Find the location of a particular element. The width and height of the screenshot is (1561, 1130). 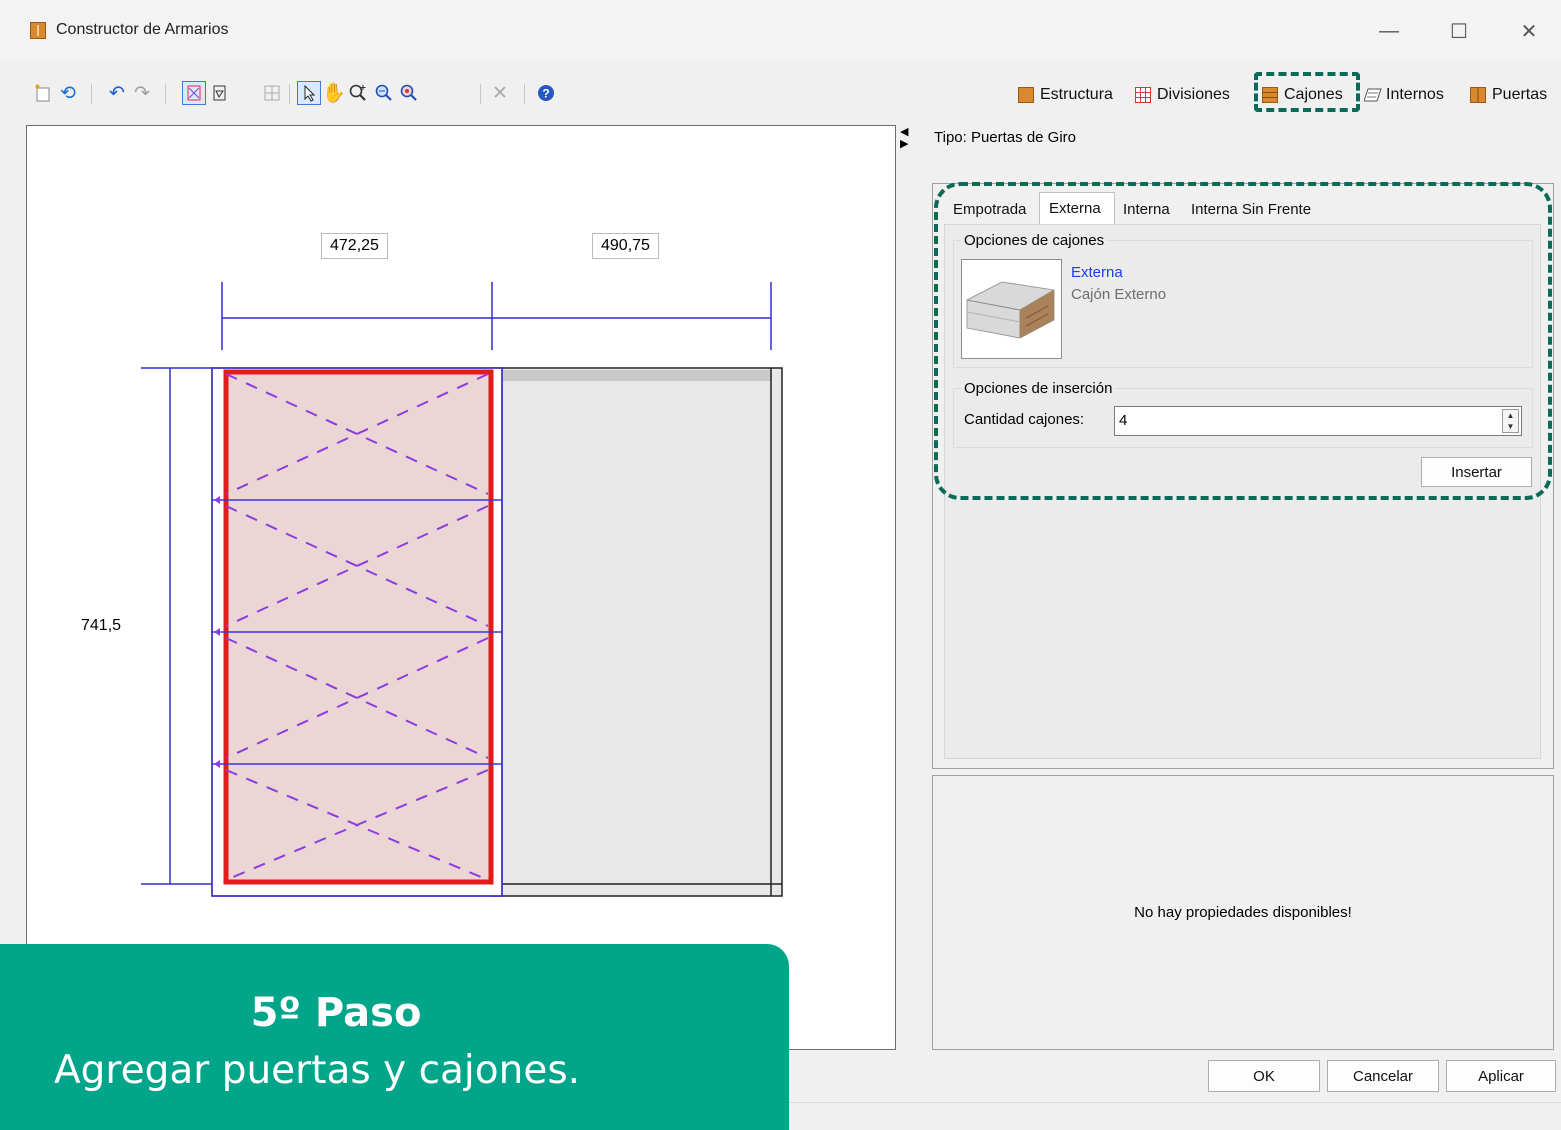

right-module is located at coordinates (637, 632).